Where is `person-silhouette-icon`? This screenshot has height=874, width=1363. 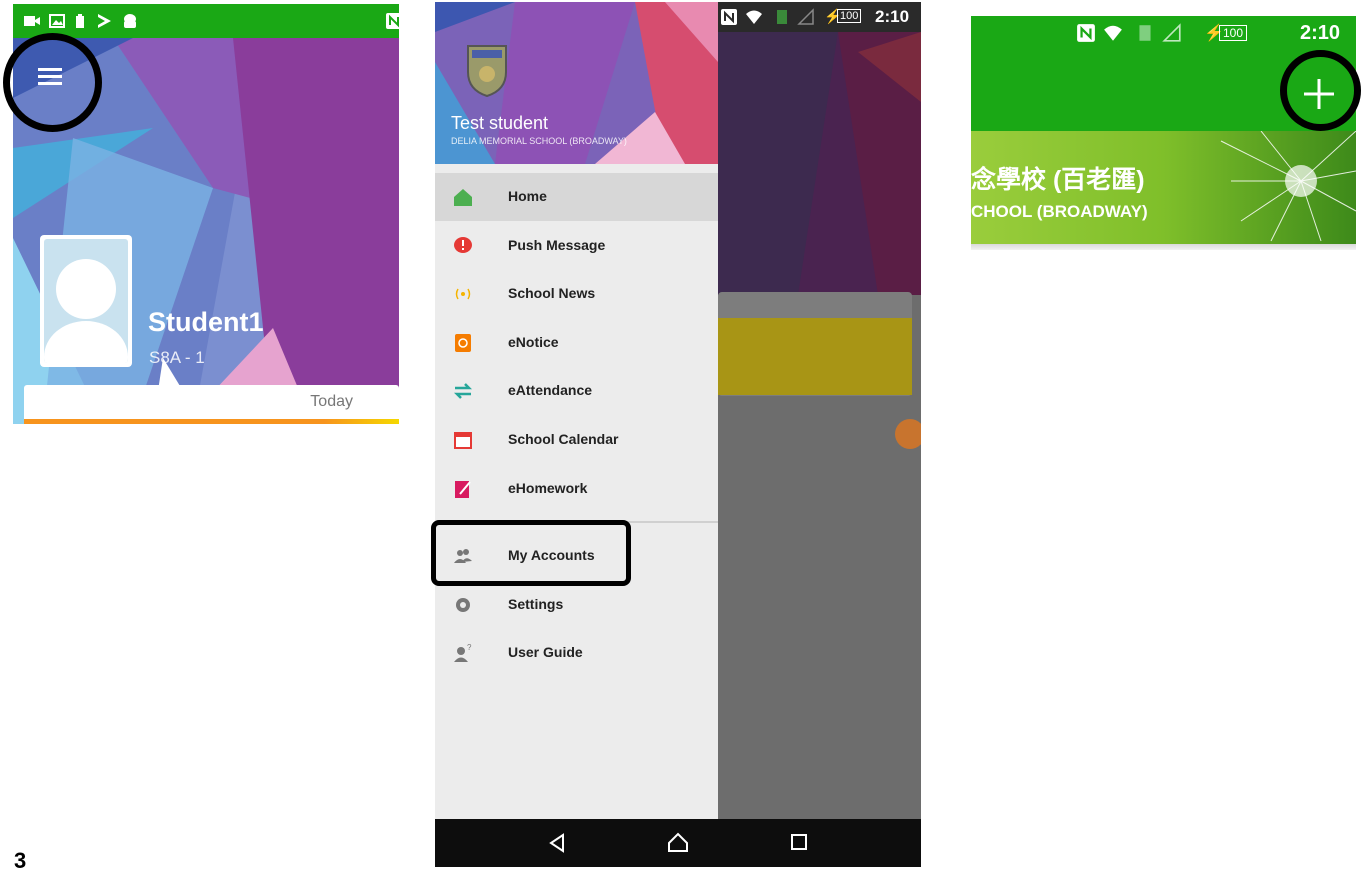
person-silhouette-icon is located at coordinates (86, 311).